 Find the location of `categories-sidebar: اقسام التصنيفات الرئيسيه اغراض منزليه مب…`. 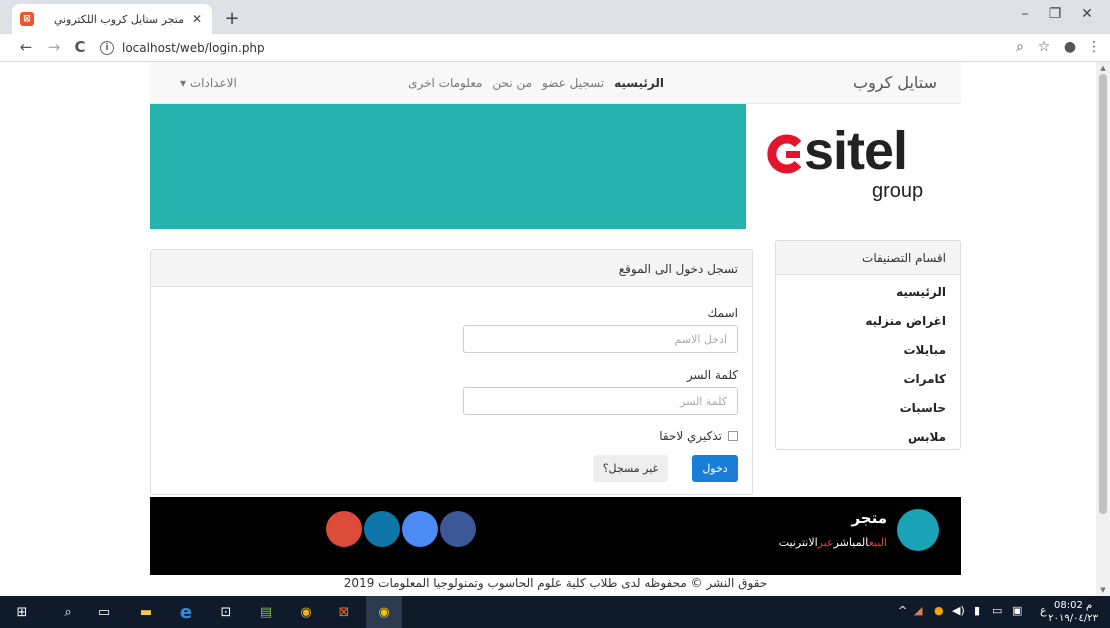

categories-sidebar: اقسام التصنيفات الرئيسيه اغراض منزليه مب… is located at coordinates (868, 345).